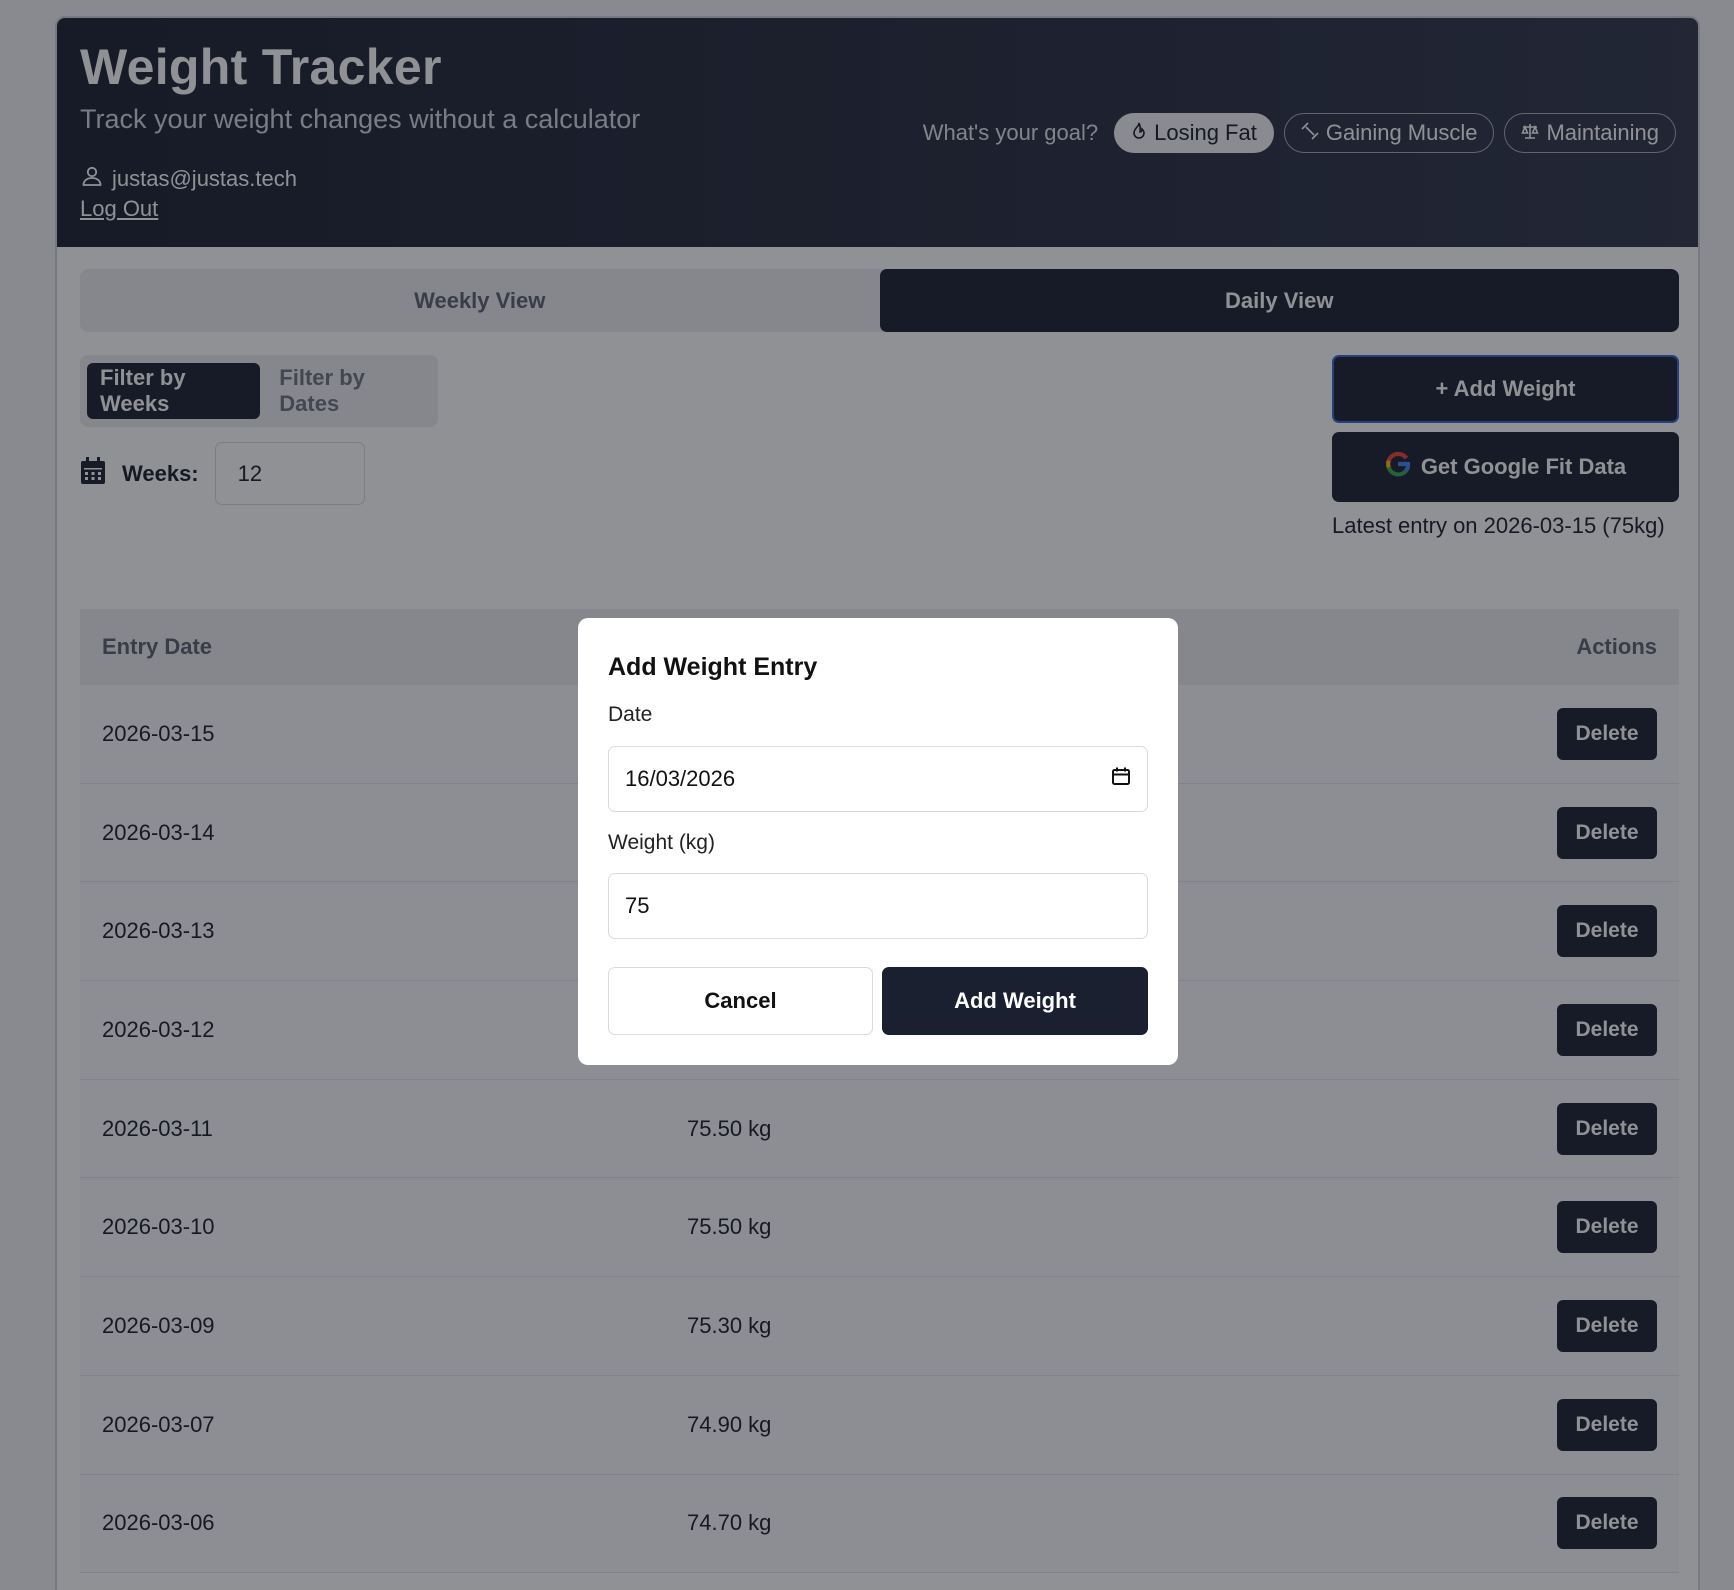 Image resolution: width=1734 pixels, height=1590 pixels. What do you see at coordinates (713, 667) in the screenshot?
I see `dialog-title: Add Weight Entry` at bounding box center [713, 667].